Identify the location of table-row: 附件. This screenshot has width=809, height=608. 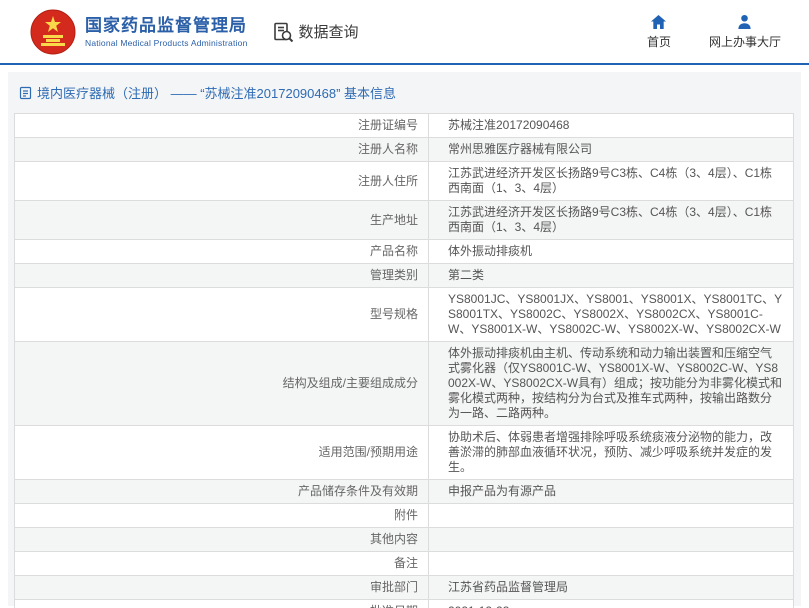
(404, 515).